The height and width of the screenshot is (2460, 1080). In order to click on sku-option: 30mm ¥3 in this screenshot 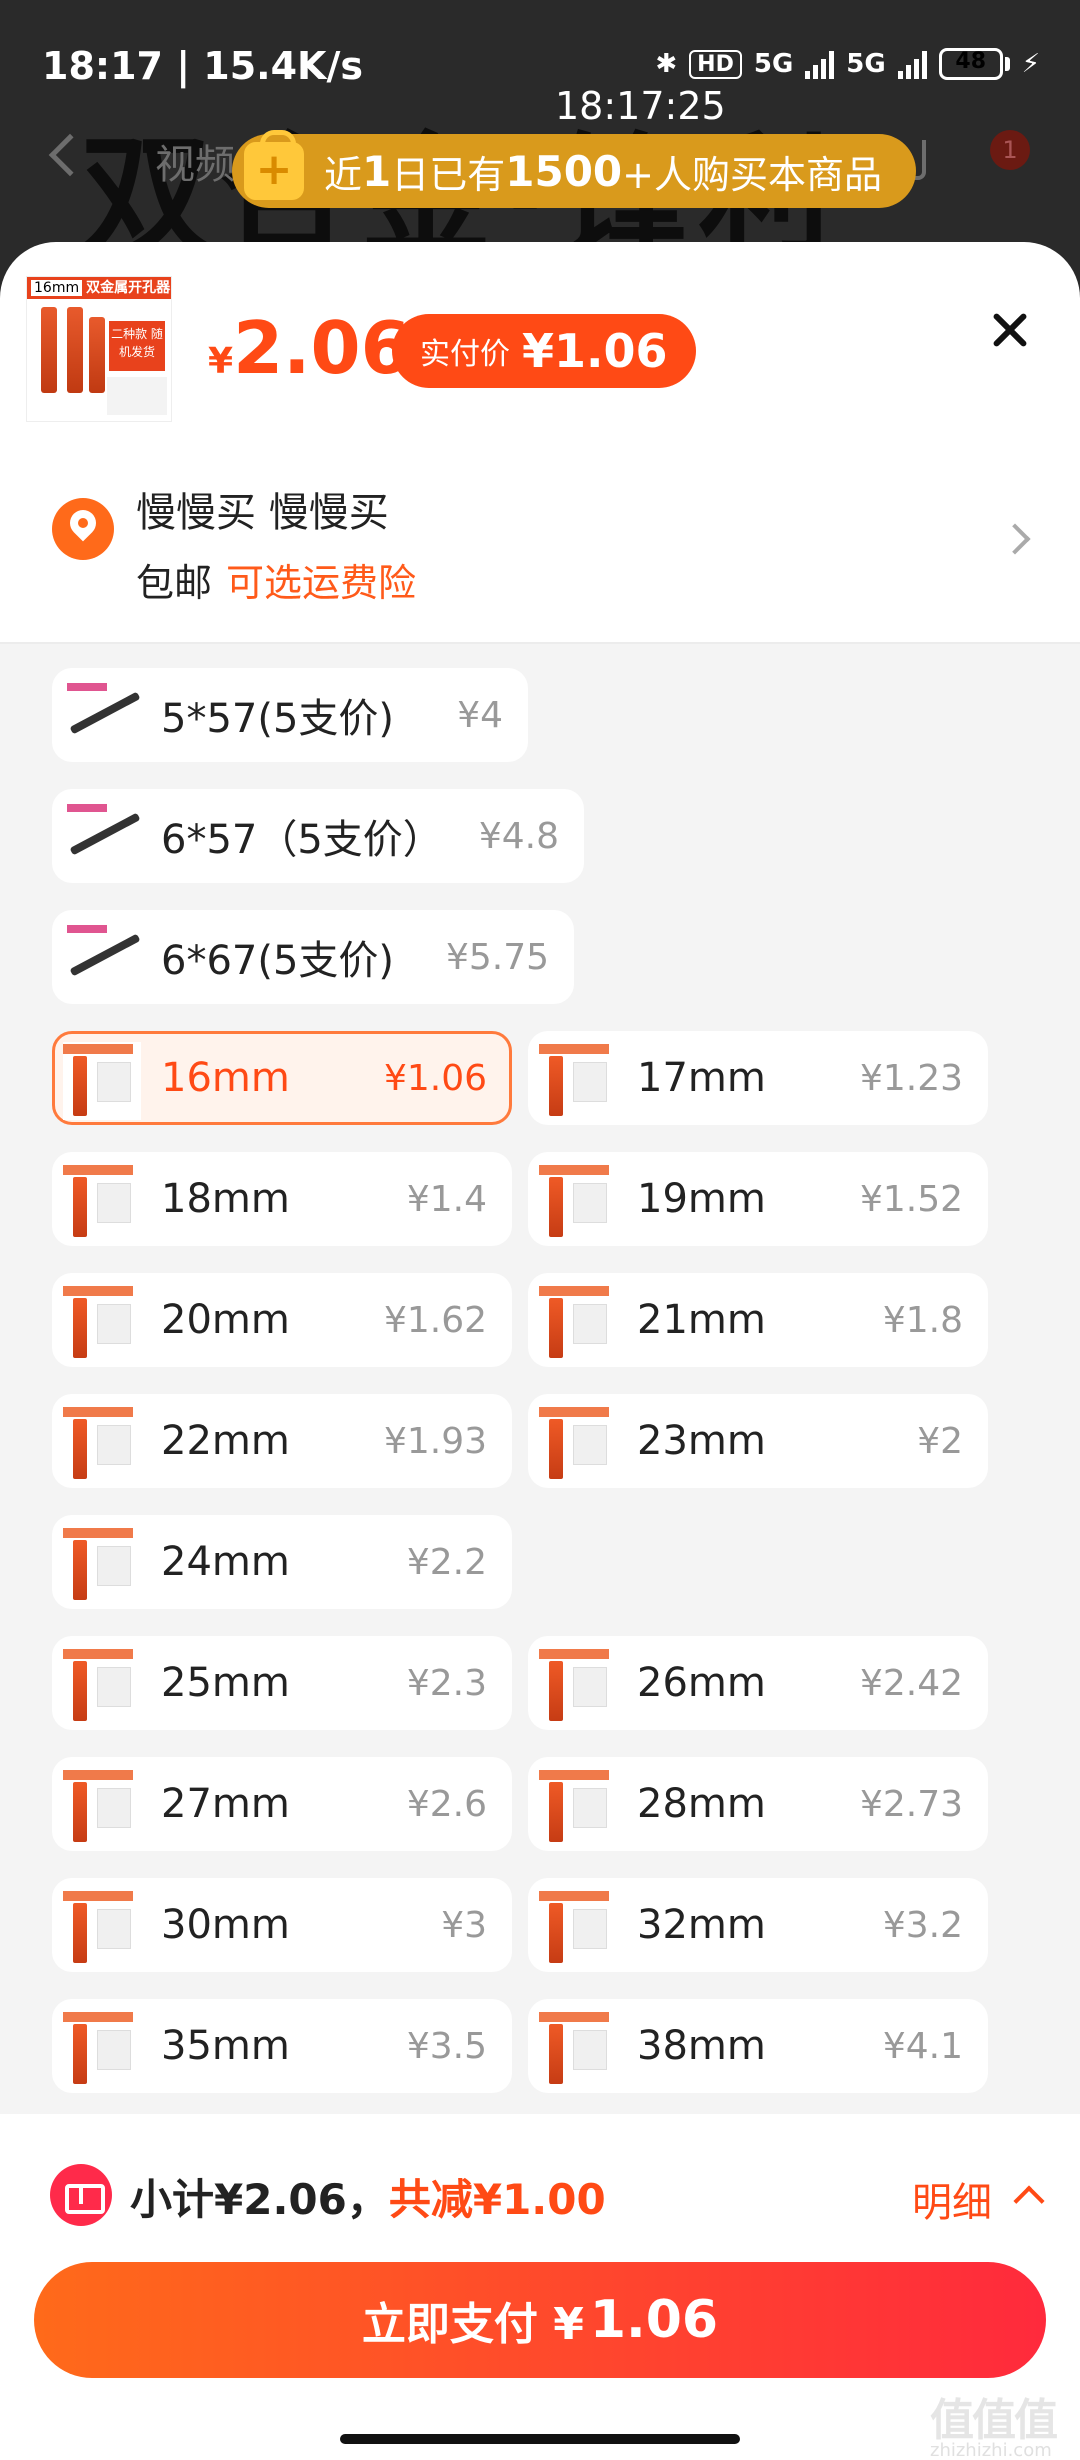, I will do `click(282, 1925)`.